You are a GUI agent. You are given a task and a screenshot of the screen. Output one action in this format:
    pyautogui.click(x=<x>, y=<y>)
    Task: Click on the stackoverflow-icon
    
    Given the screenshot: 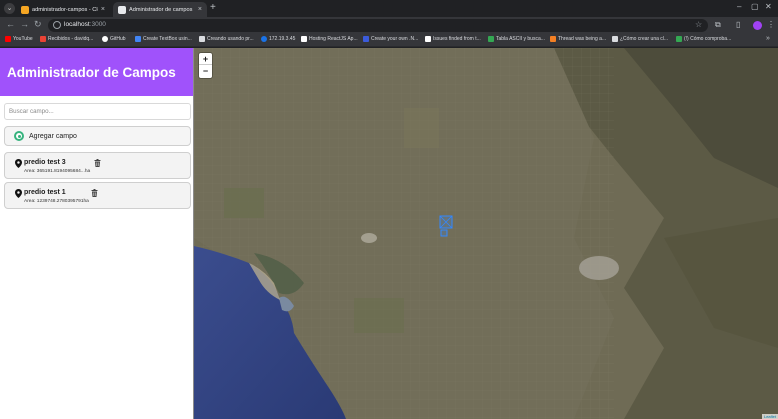 What is the action you would take?
    pyautogui.click(x=553, y=39)
    